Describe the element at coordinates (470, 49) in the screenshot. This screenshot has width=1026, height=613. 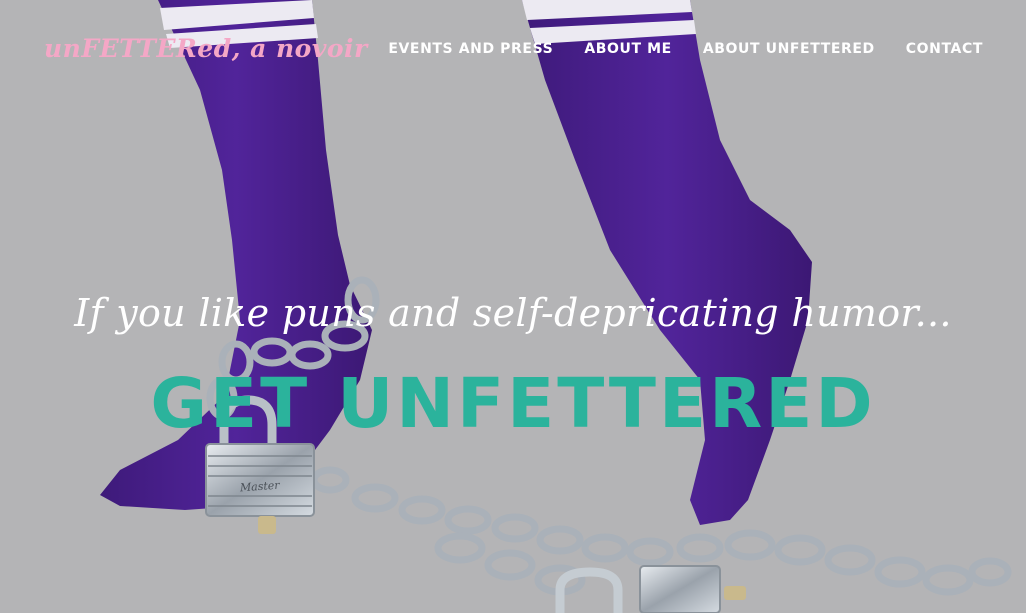
I see `nav-link-events-and-press: EVENTS AND PRESS` at that location.